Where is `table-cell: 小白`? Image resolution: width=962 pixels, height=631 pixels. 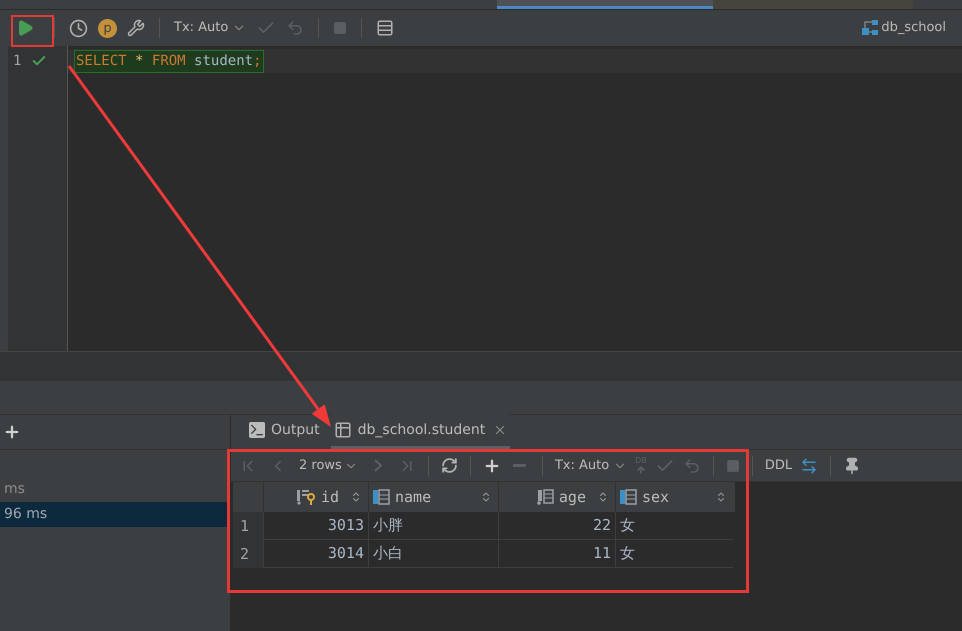 table-cell: 小白 is located at coordinates (433, 554).